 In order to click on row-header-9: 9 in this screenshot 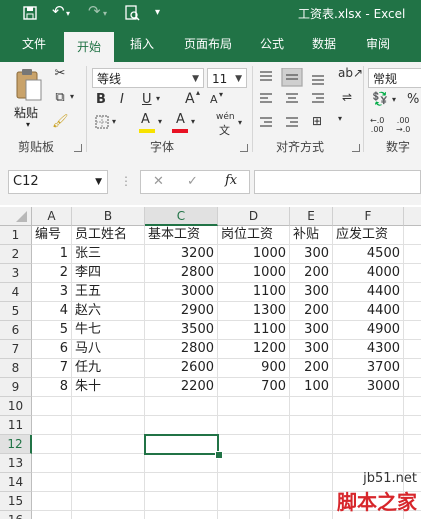, I will do `click(16, 387)`.